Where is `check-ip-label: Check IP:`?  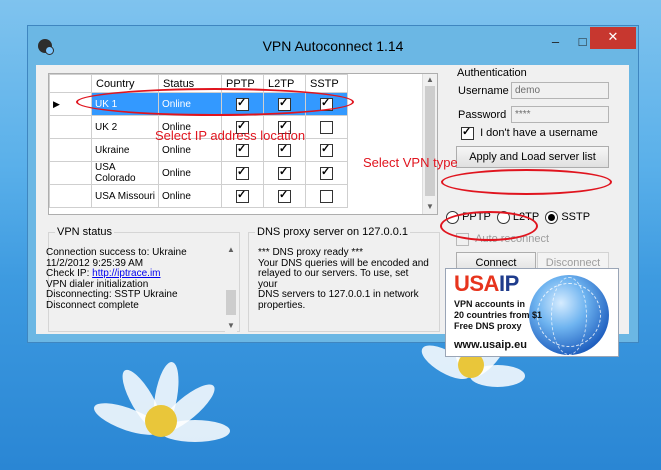
check-ip-label: Check IP: is located at coordinates (68, 274).